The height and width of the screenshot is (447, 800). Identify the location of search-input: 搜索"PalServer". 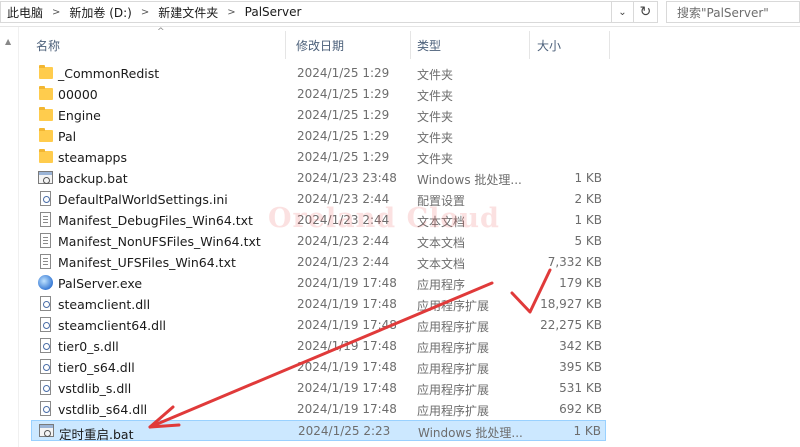
(733, 12).